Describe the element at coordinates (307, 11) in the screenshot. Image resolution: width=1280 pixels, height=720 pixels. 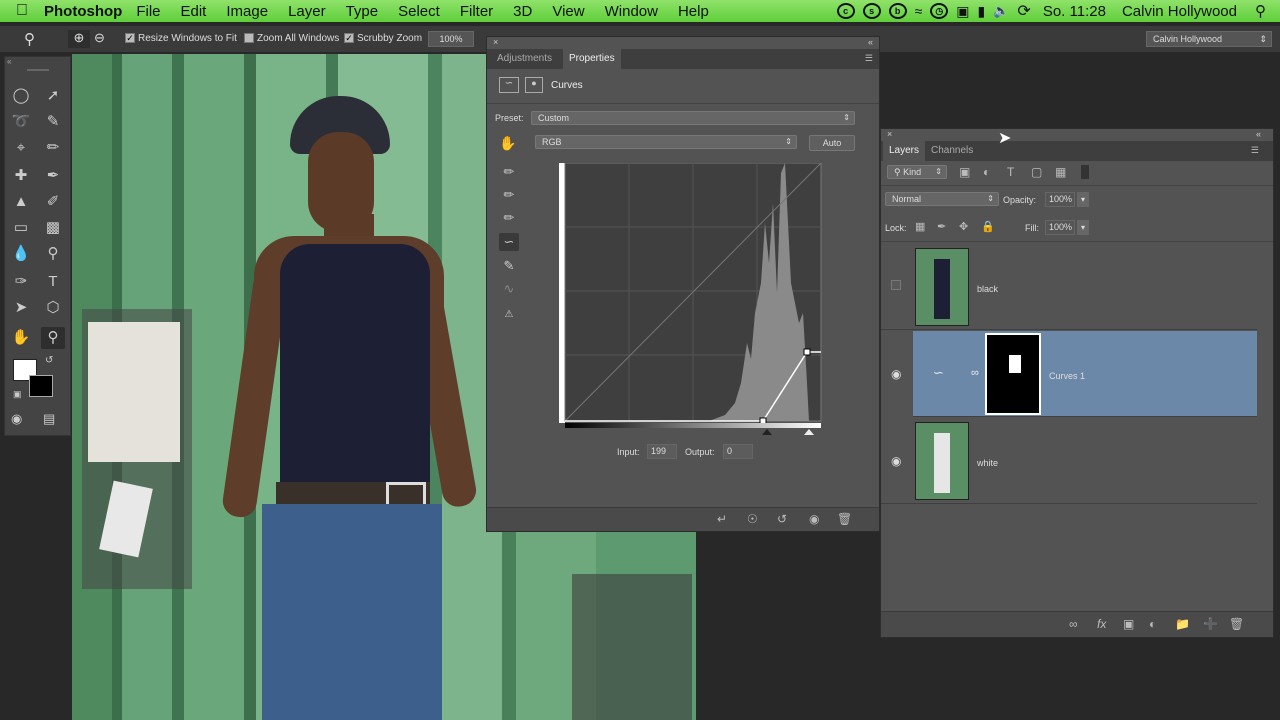
I see `menu-layer: Layer` at that location.